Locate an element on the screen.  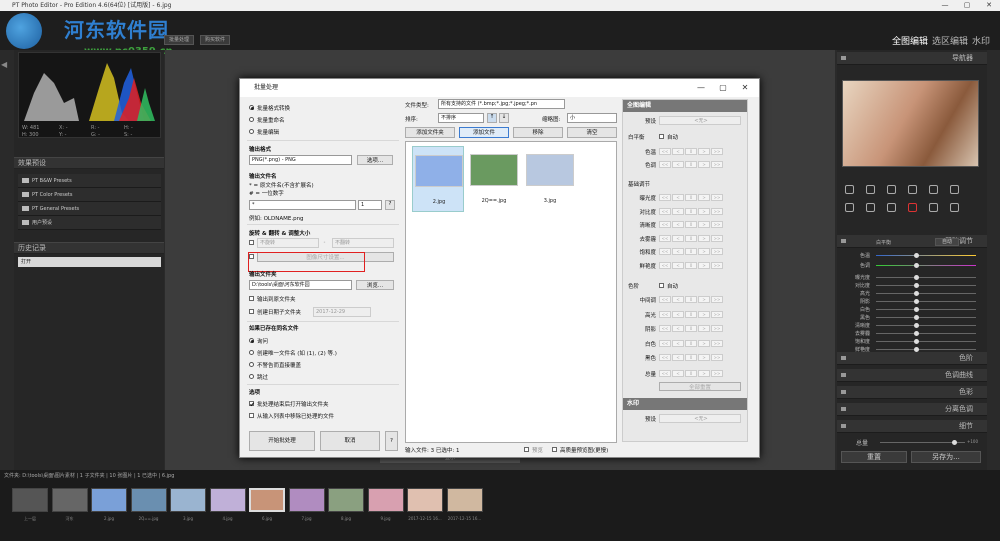
stamp-icon is located at coordinates (954, 207).